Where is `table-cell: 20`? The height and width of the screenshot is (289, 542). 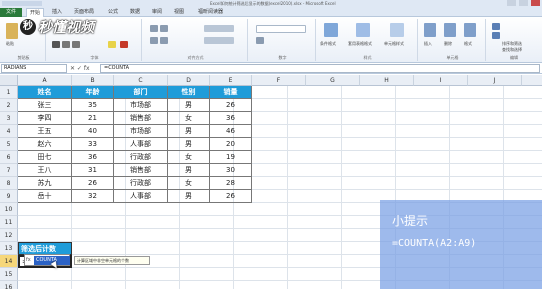
table-cell: 20 is located at coordinates (231, 144).